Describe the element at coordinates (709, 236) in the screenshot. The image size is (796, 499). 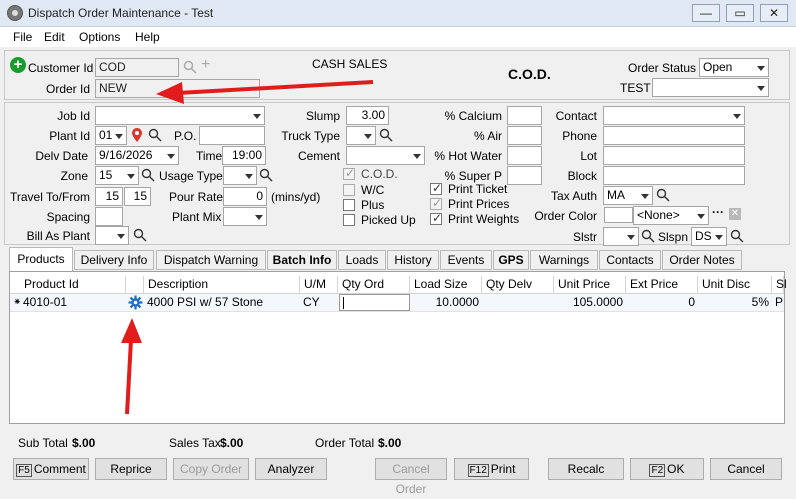
I see `slspn-select: DS` at that location.